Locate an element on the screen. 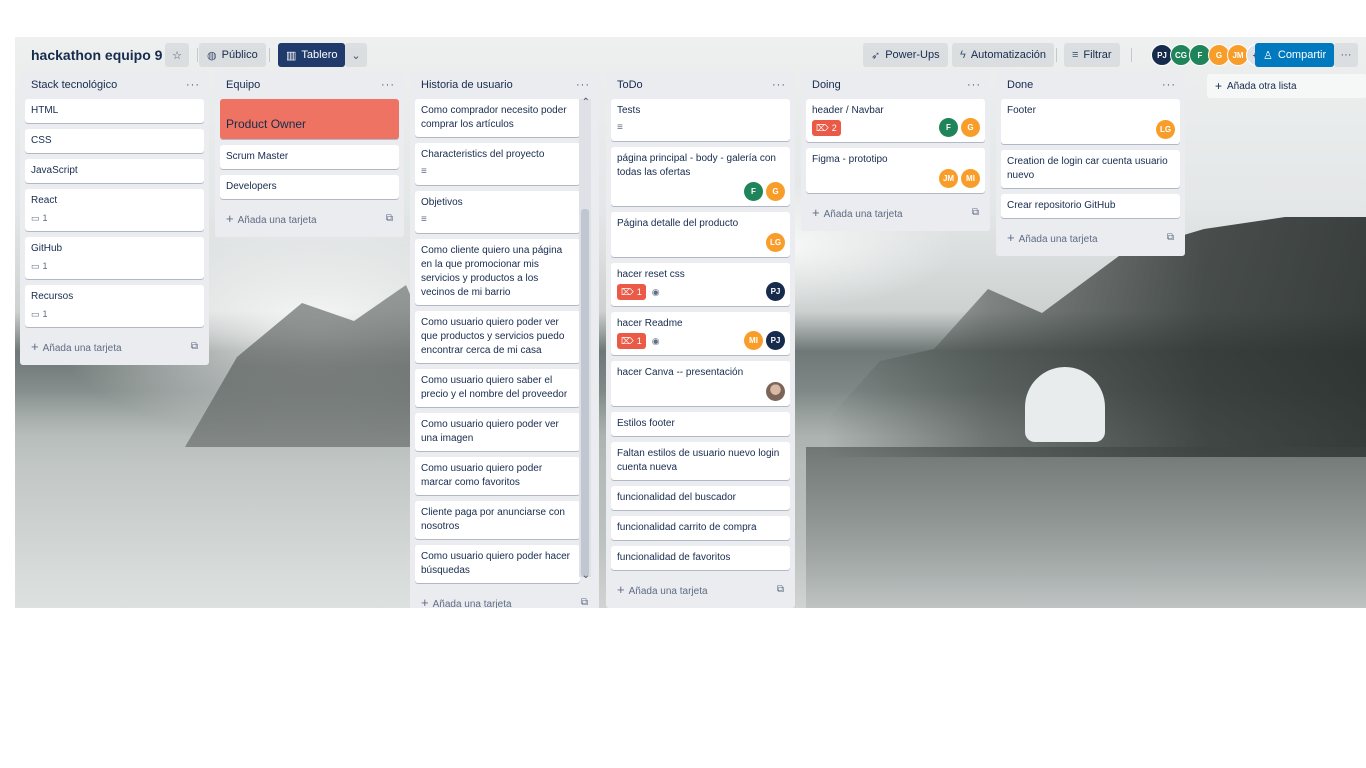  filter-button: ≡ Filtrar is located at coordinates (1092, 55).